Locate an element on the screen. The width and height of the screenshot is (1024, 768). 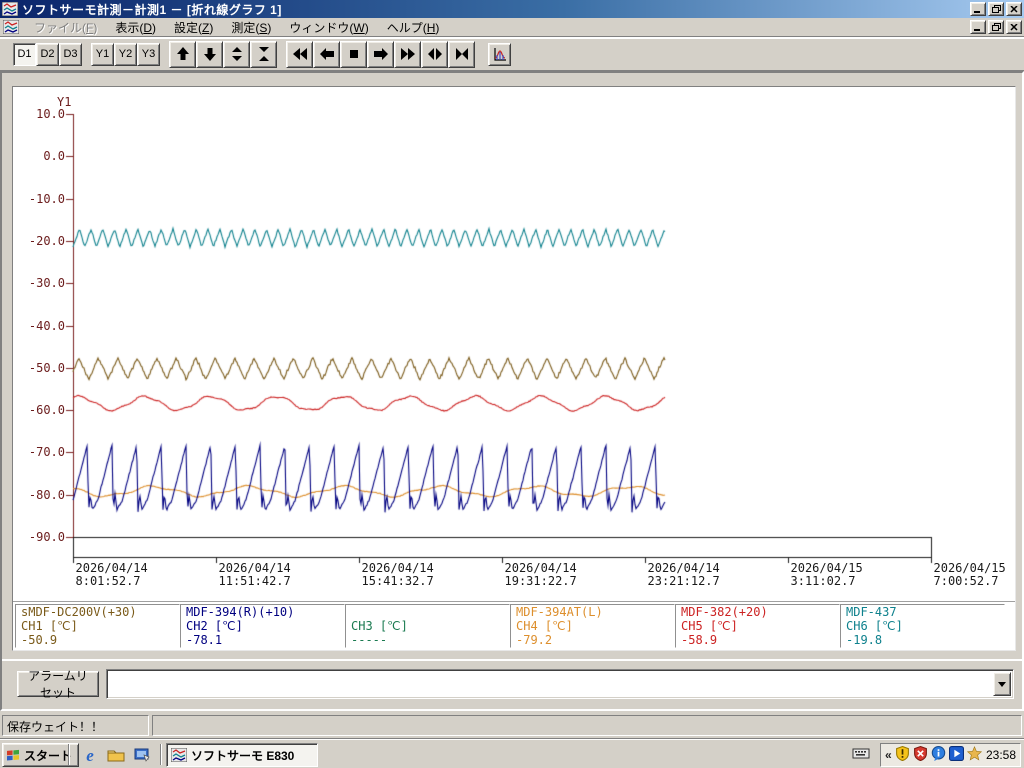
compress-horizontal-button is located at coordinates (461, 54).